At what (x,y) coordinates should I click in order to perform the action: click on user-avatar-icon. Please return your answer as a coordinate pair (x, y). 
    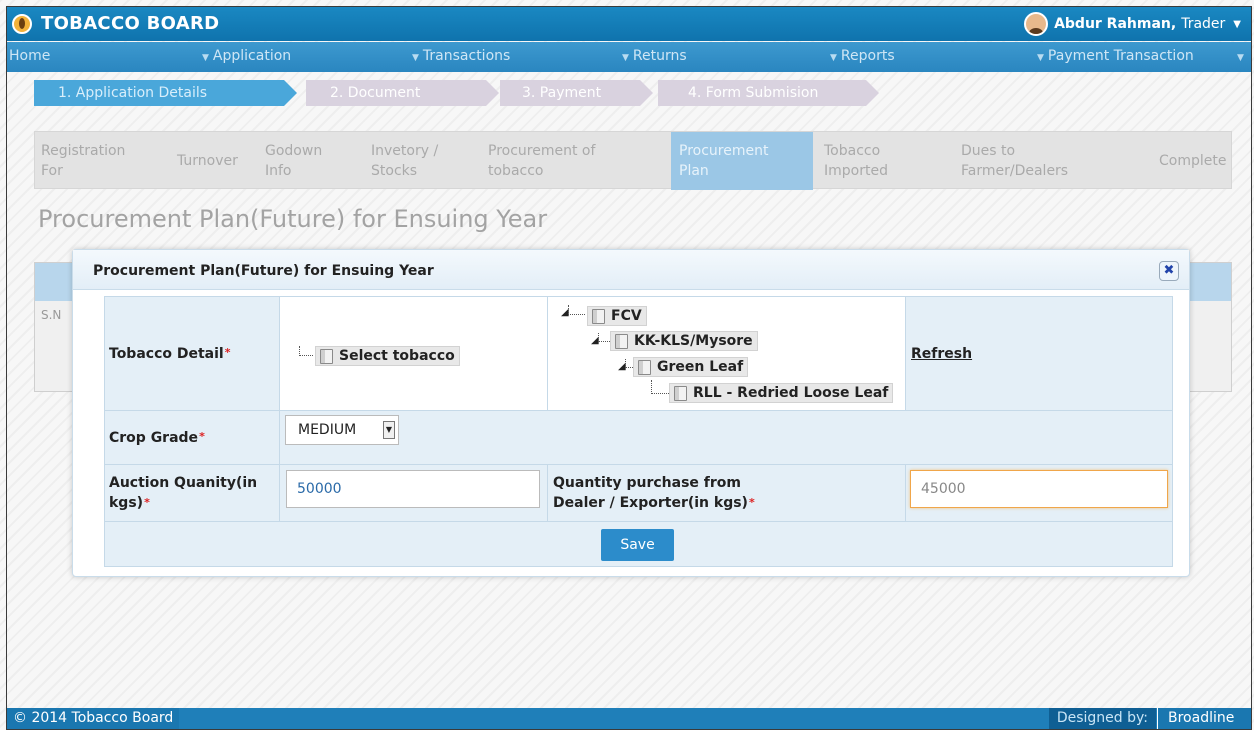
    Looking at the image, I should click on (1036, 24).